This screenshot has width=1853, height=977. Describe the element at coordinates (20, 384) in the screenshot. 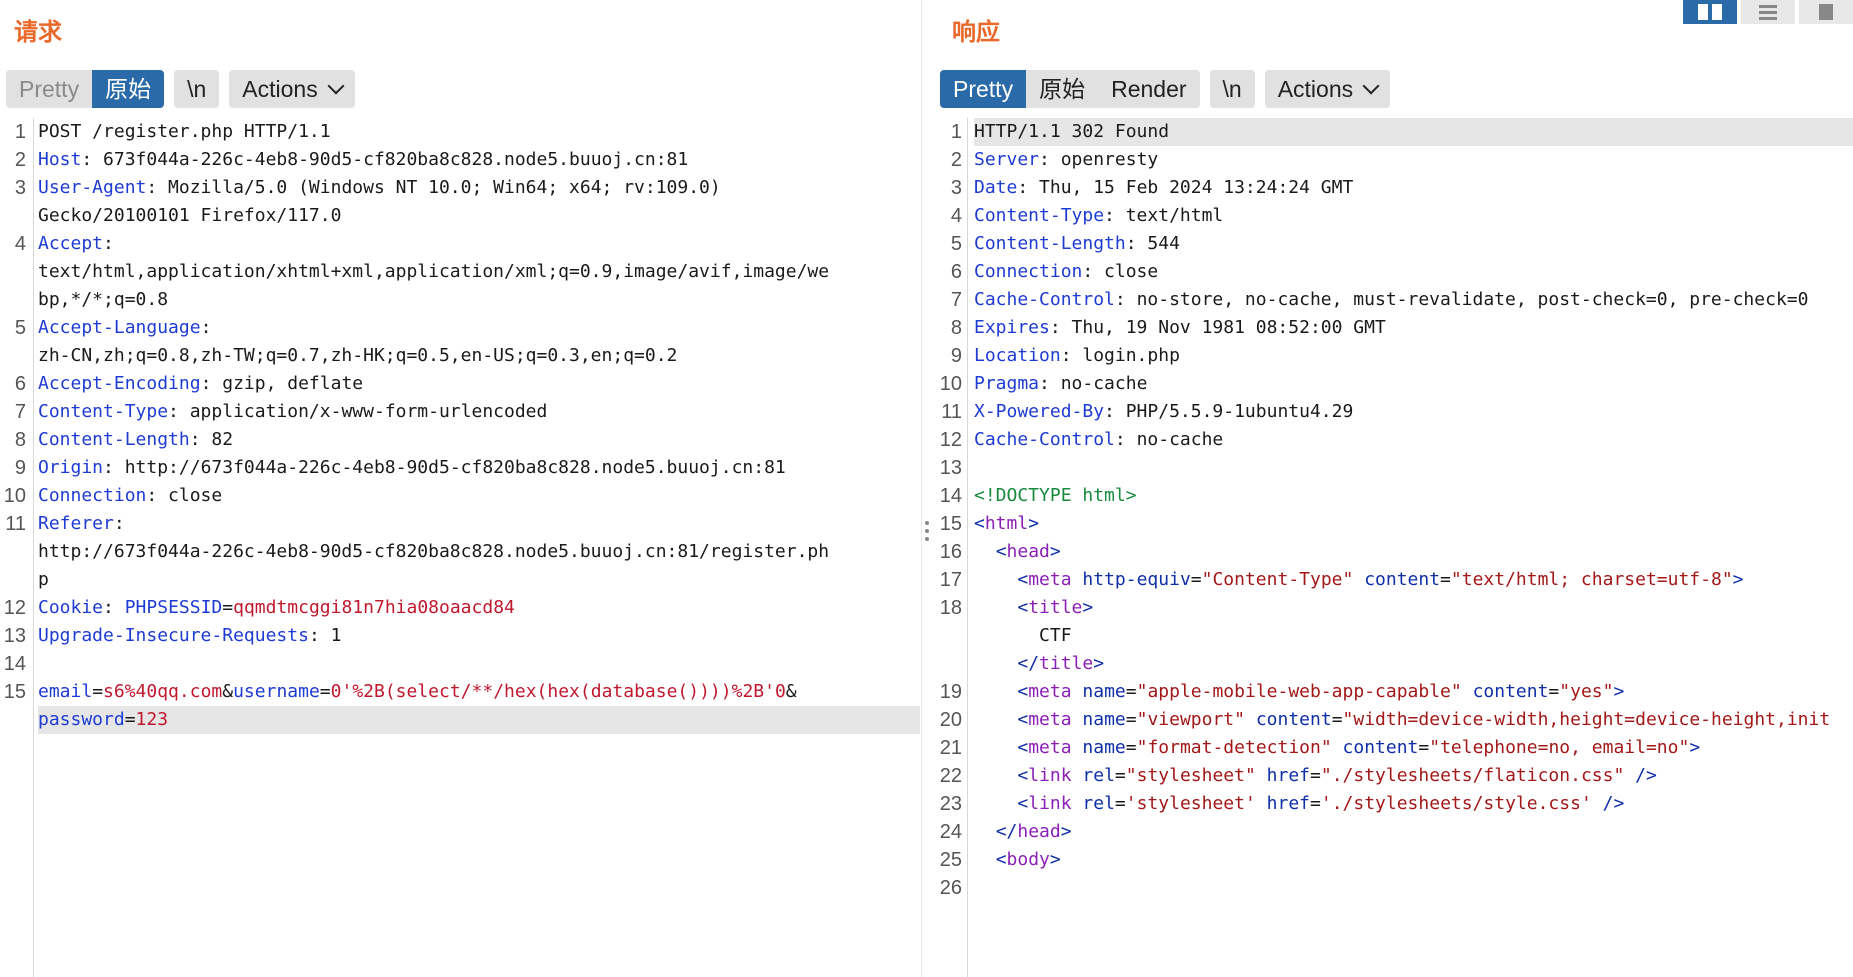

I see `line-number: 6` at that location.